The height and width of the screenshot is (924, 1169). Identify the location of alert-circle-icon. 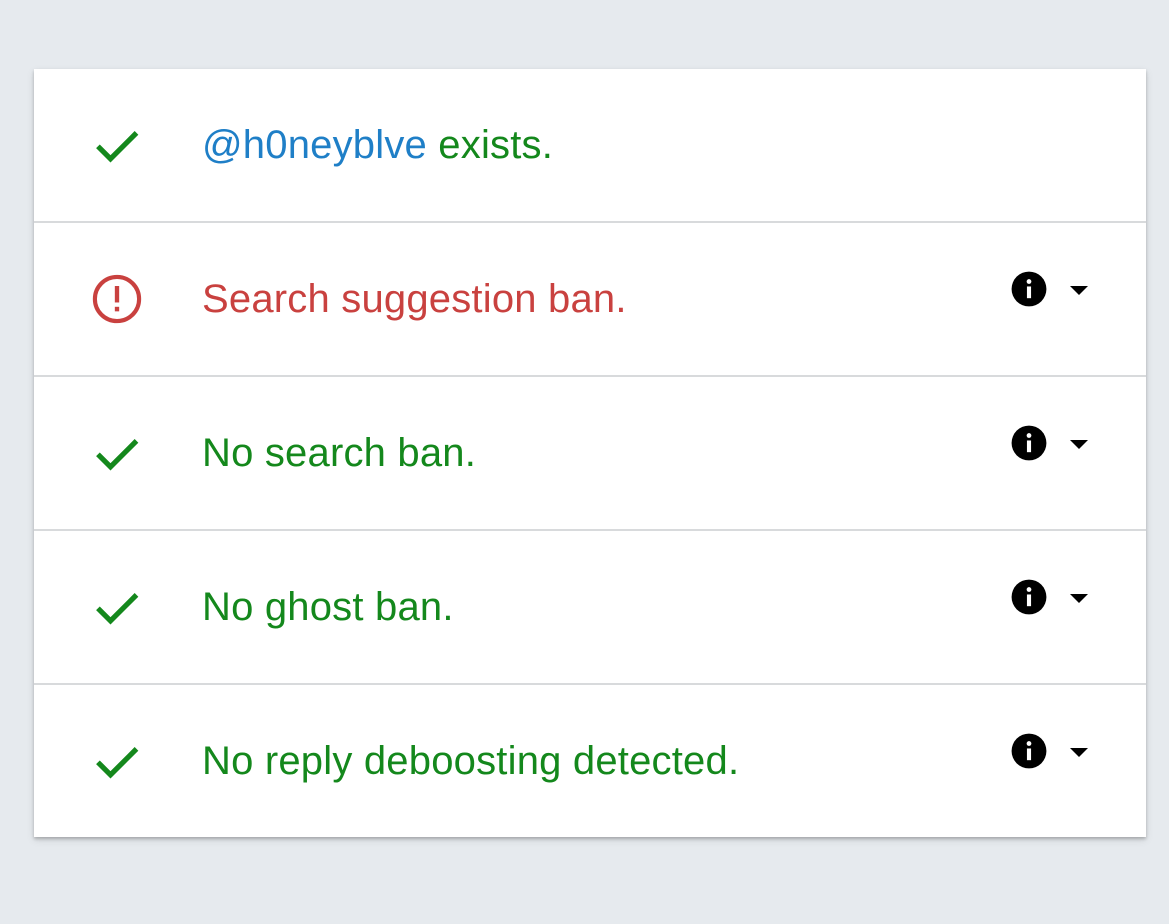
(117, 299).